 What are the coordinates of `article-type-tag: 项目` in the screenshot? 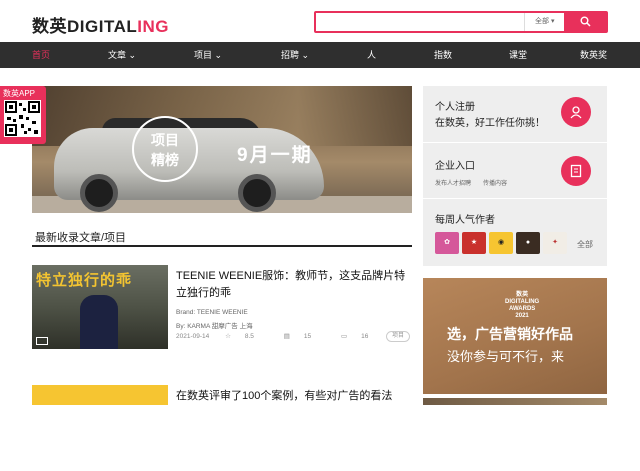 It's located at (397, 336).